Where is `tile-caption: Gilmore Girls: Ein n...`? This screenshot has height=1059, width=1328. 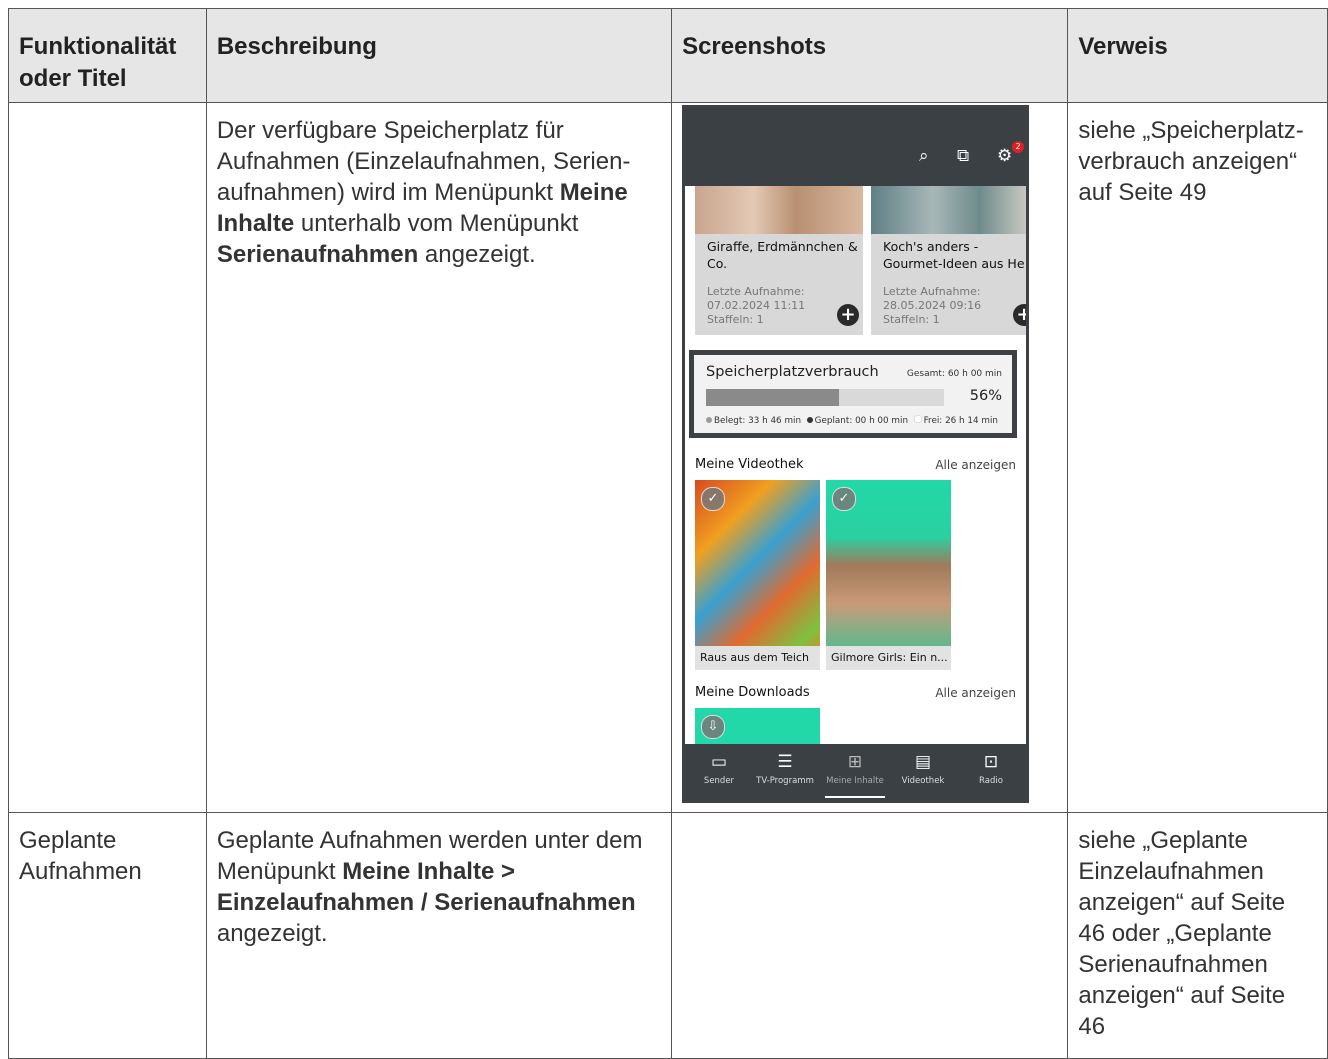
tile-caption: Gilmore Girls: Ein n... is located at coordinates (888, 658).